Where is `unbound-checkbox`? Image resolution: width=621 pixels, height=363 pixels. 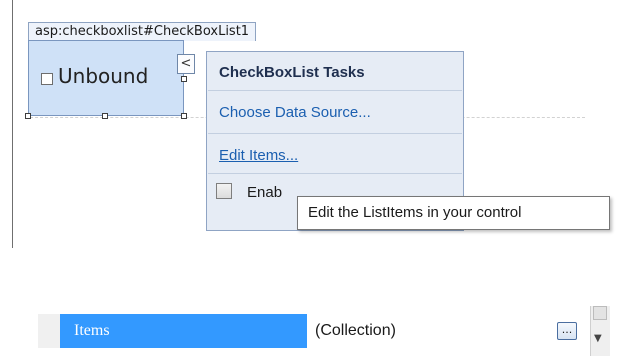
unbound-checkbox is located at coordinates (47, 79).